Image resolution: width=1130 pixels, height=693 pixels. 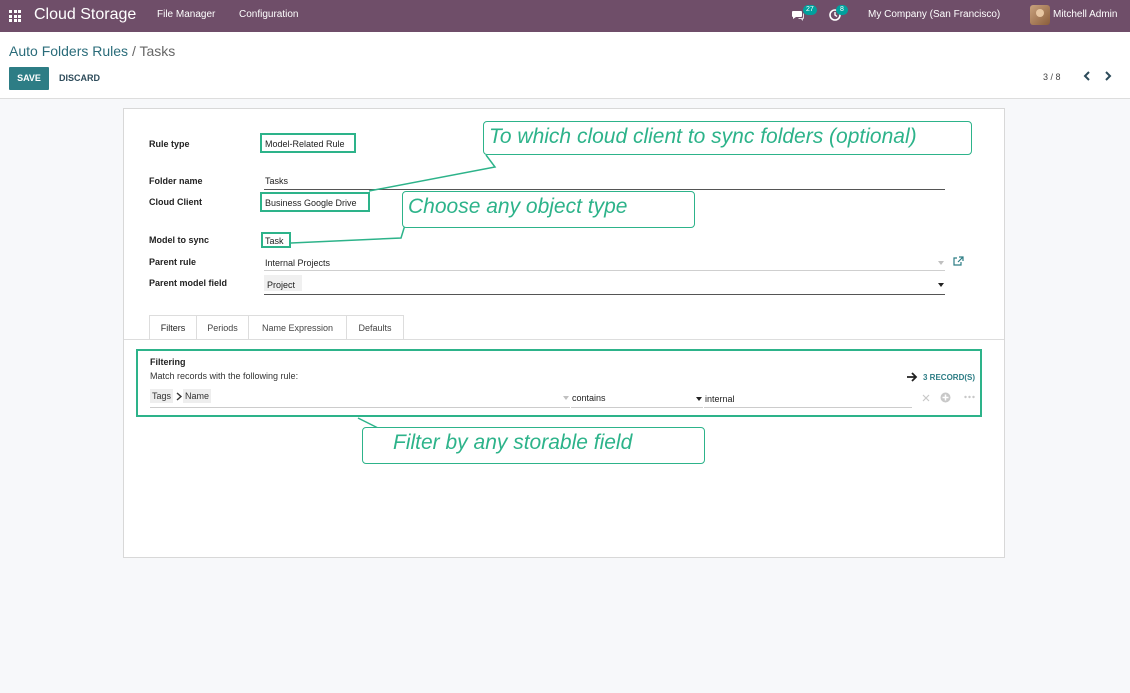 I want to click on callout-object-type: Choose any object type, so click(x=548, y=209).